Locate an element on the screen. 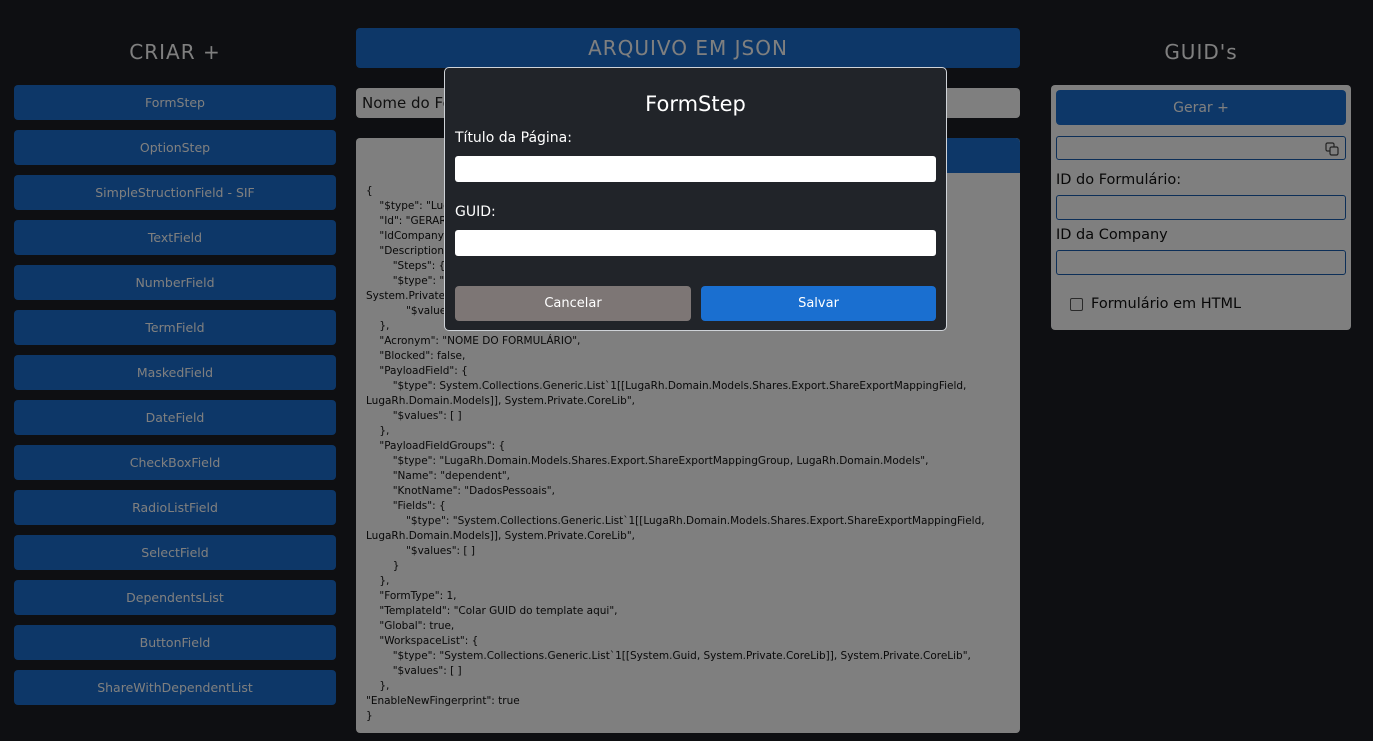  save-button: Salvar is located at coordinates (818, 303).